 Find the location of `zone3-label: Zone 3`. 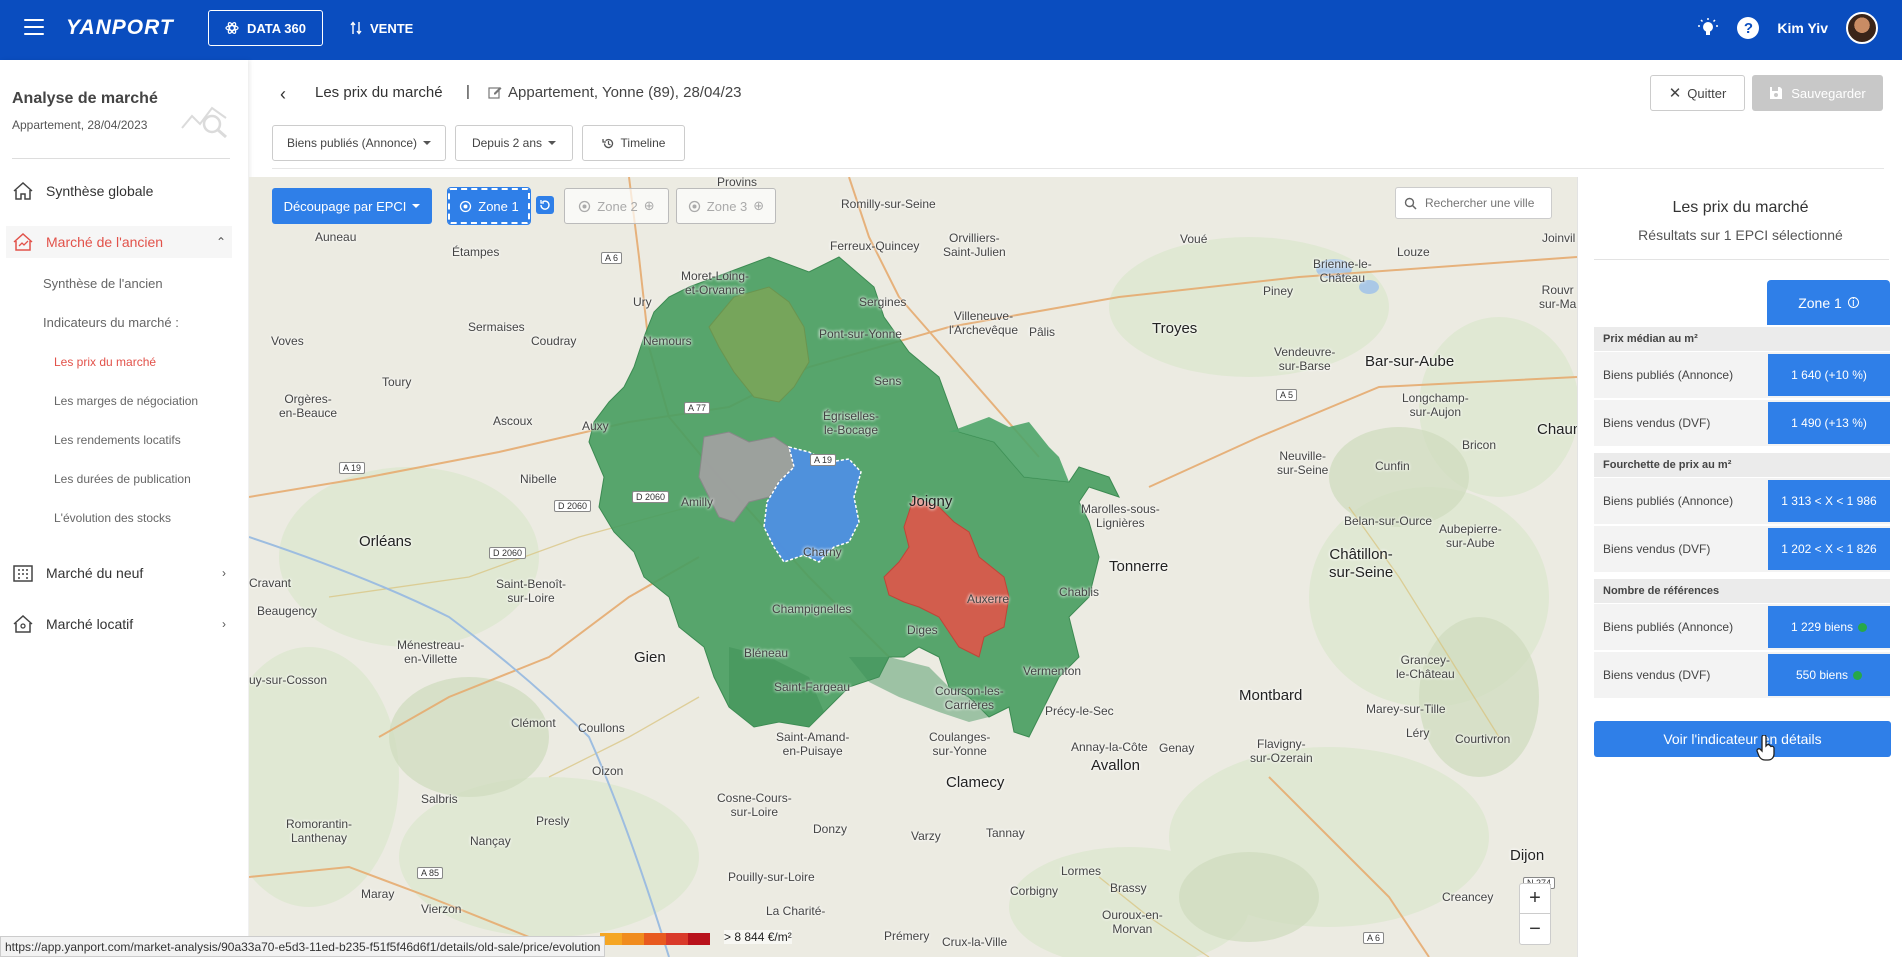

zone3-label: Zone 3 is located at coordinates (727, 206).